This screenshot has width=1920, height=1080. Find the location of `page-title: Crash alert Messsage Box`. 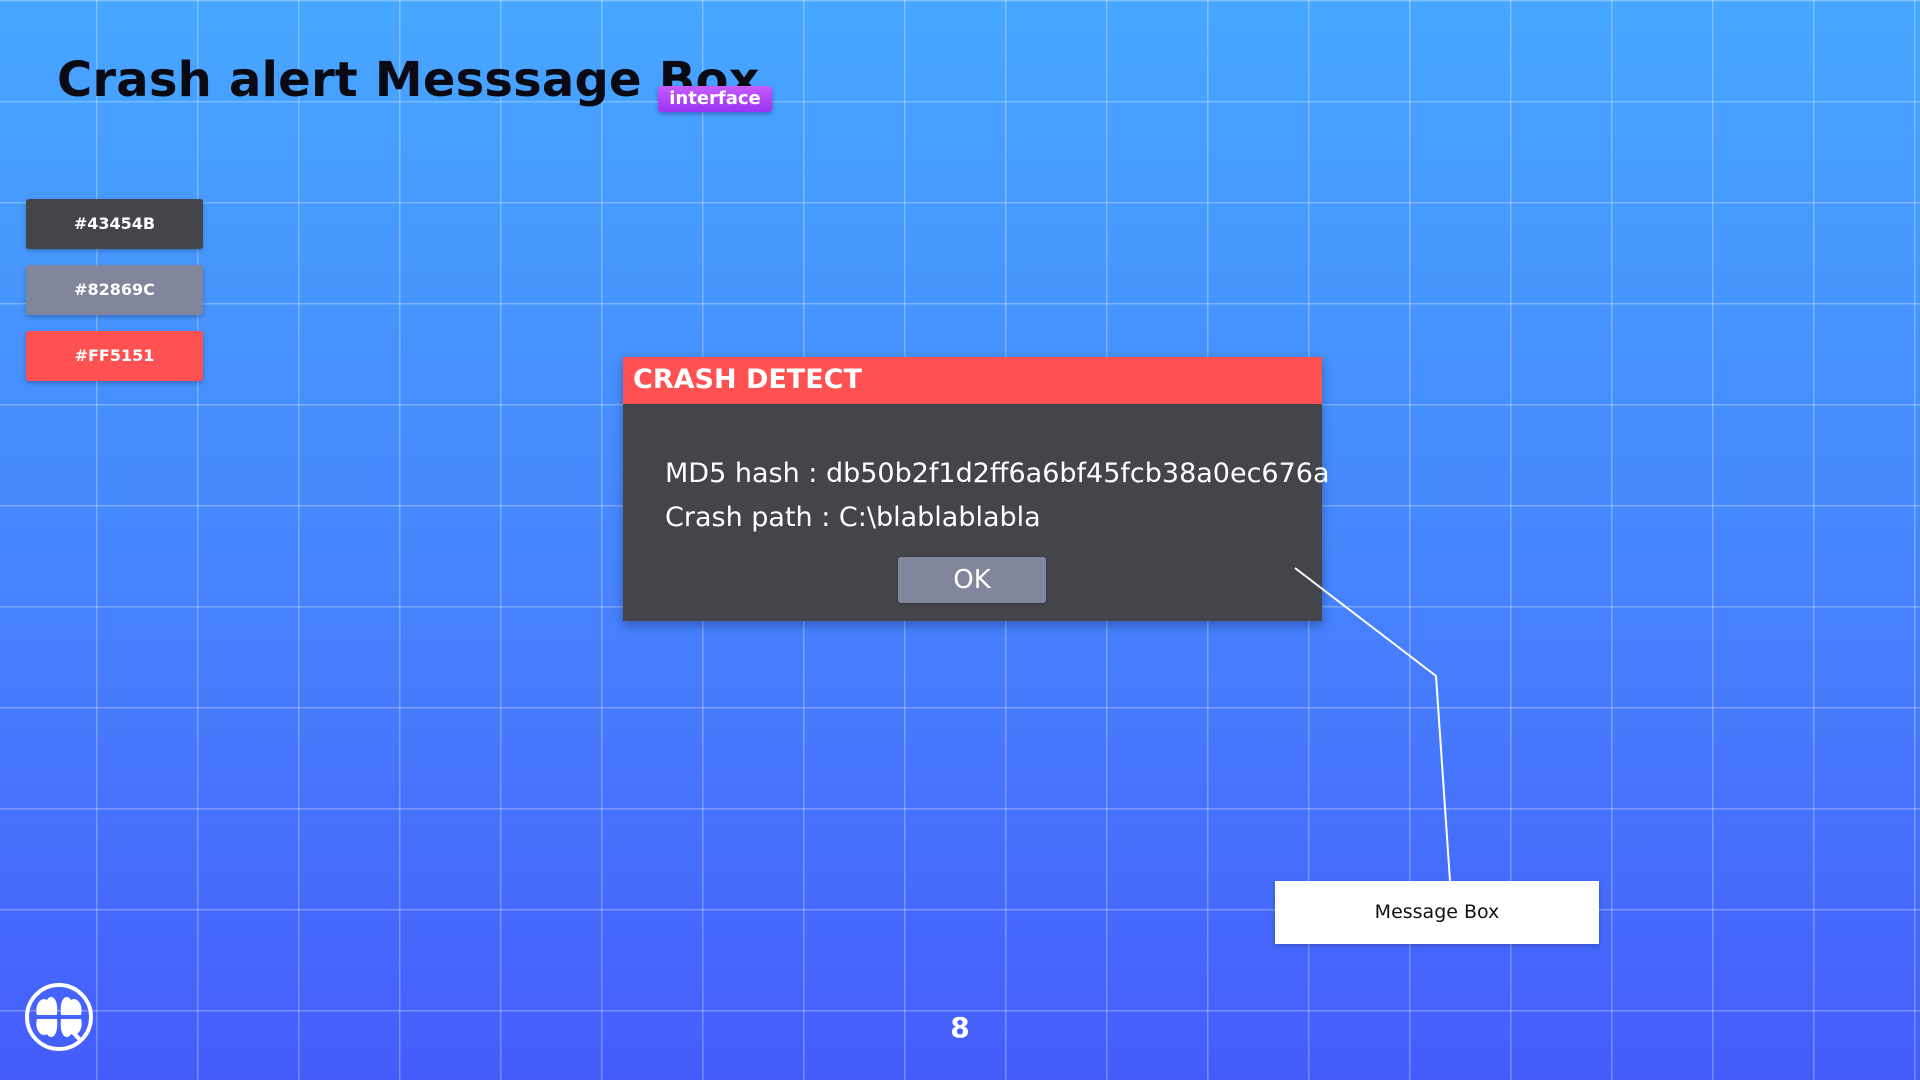

page-title: Crash alert Messsage Box is located at coordinates (408, 80).